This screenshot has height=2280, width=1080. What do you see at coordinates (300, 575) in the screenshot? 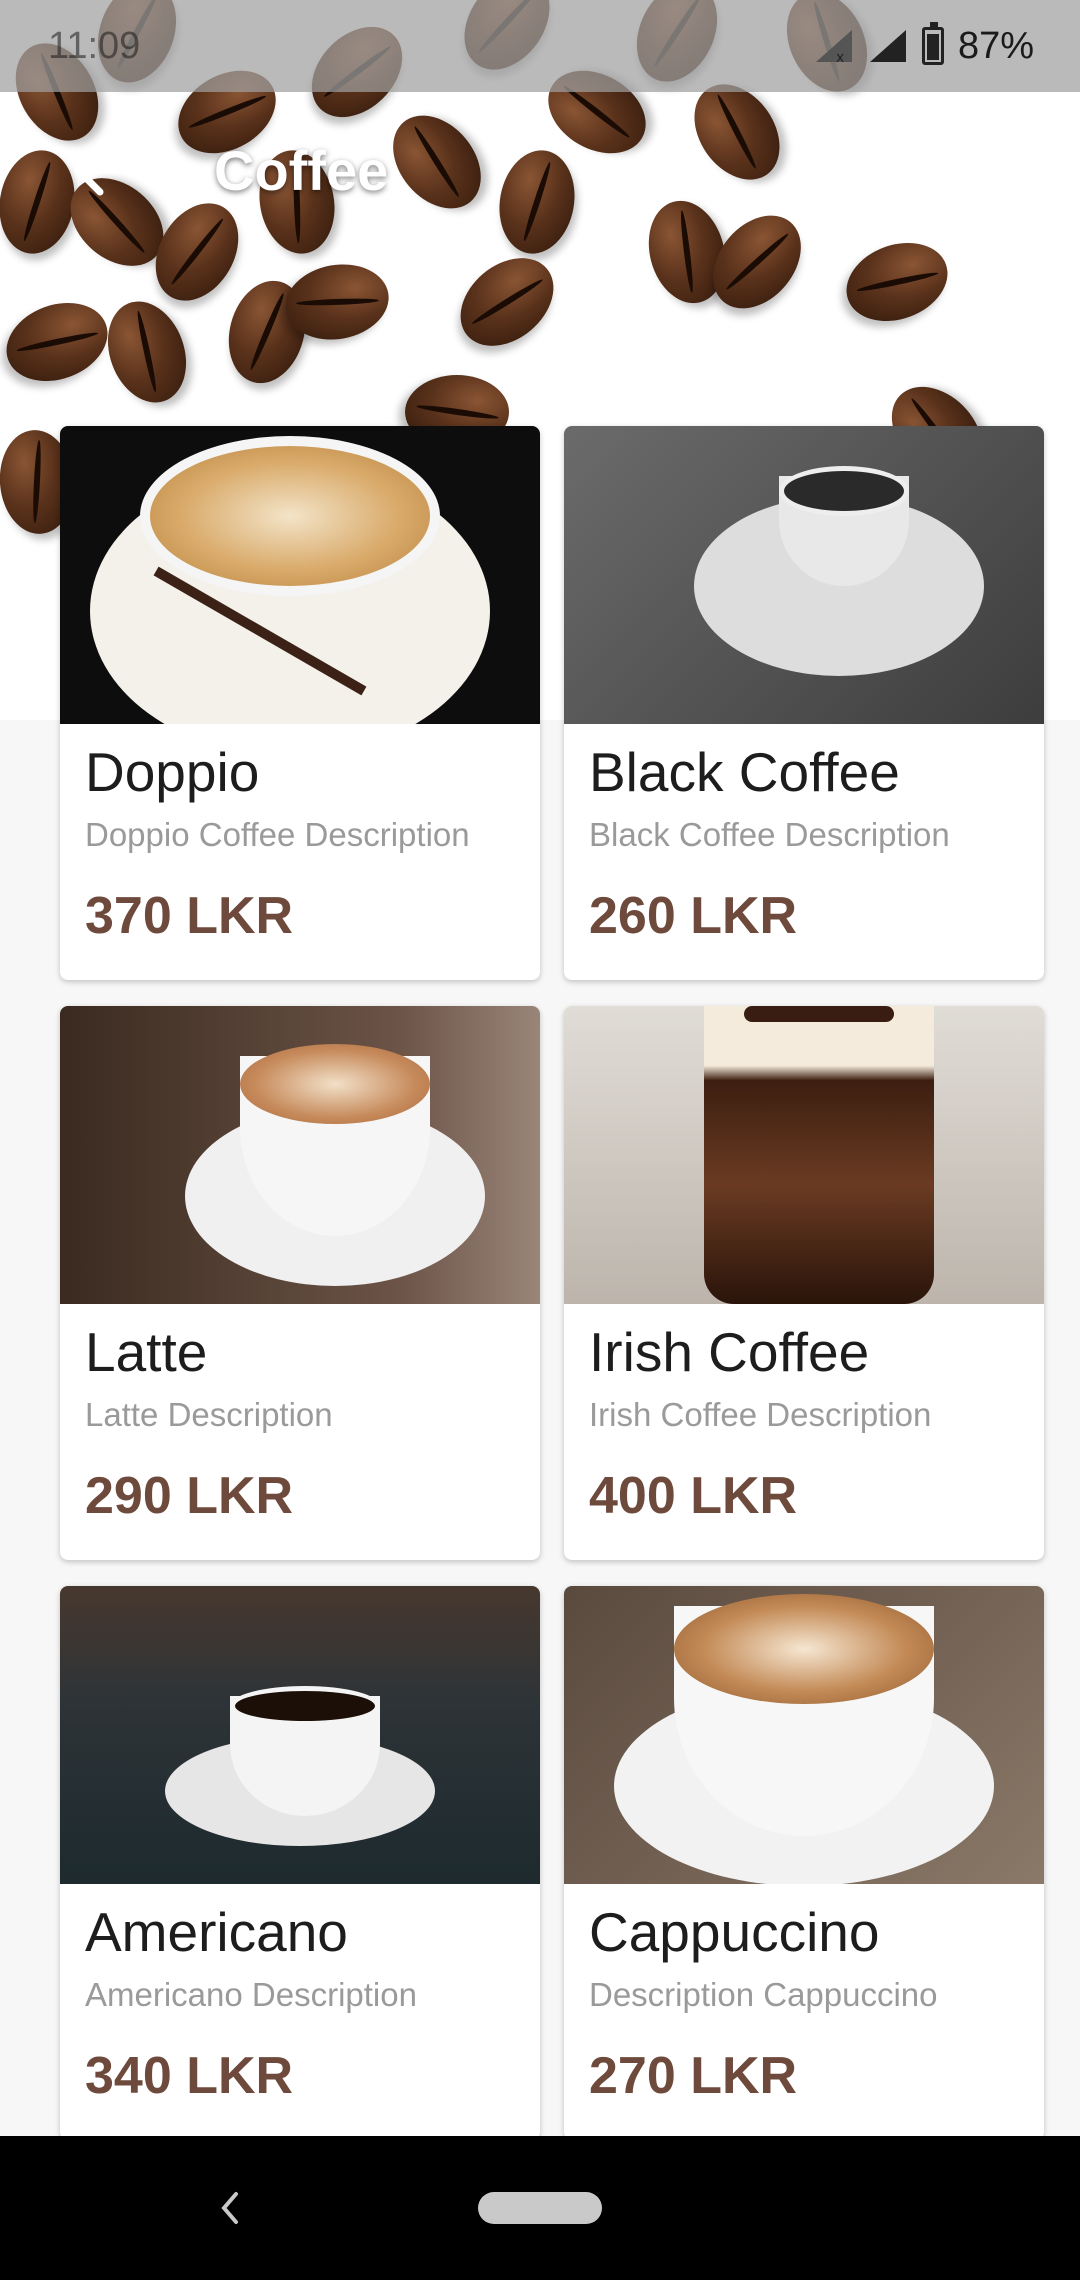
I see `doppio-image` at bounding box center [300, 575].